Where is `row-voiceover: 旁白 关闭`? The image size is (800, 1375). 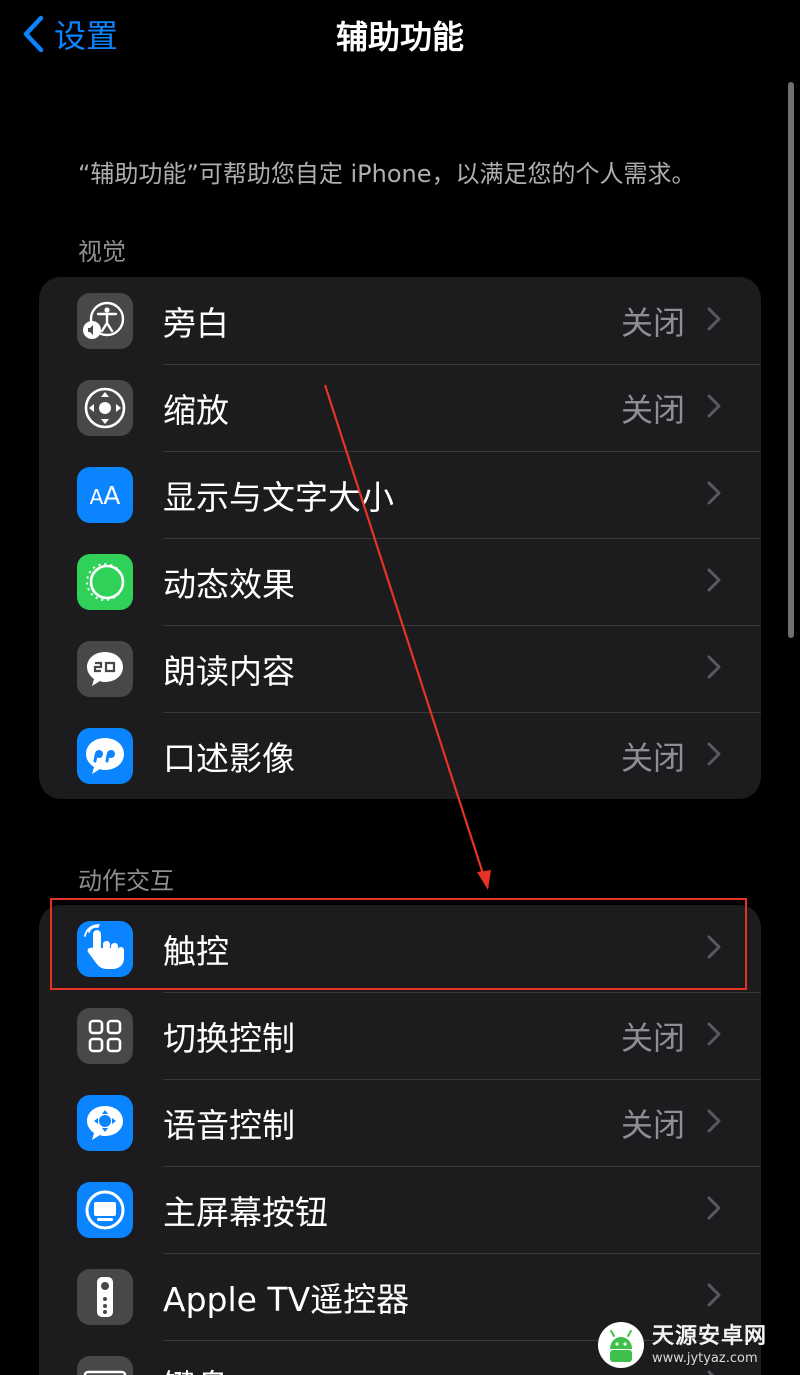
row-voiceover: 旁白 关闭 is located at coordinates (400, 320).